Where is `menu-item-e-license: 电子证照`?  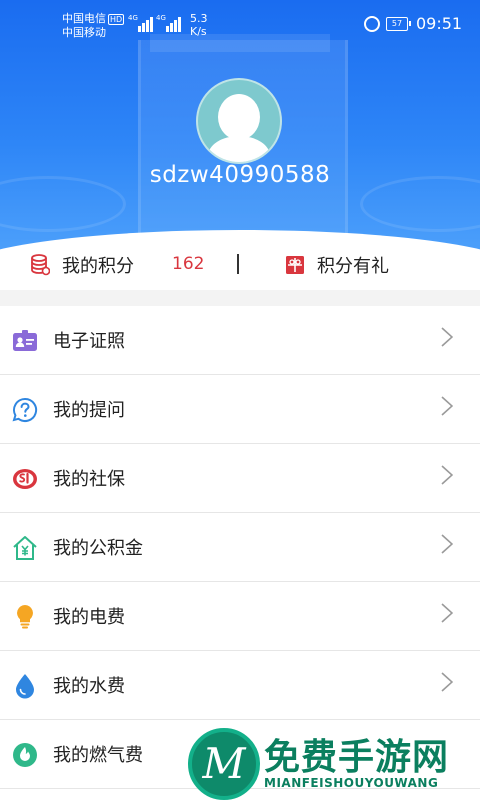
menu-item-e-license: 电子证照 is located at coordinates (240, 340).